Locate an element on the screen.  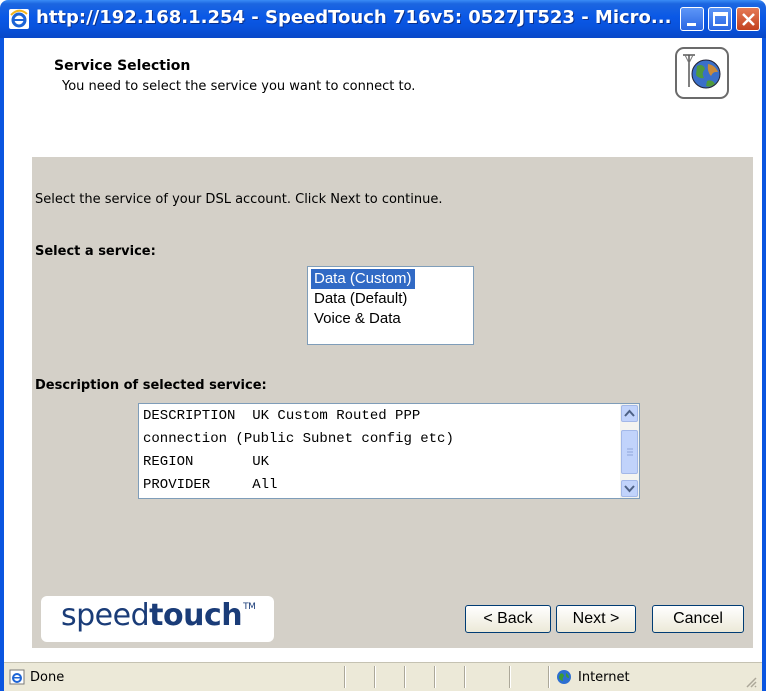
description-label: Description of selected service: is located at coordinates (151, 385).